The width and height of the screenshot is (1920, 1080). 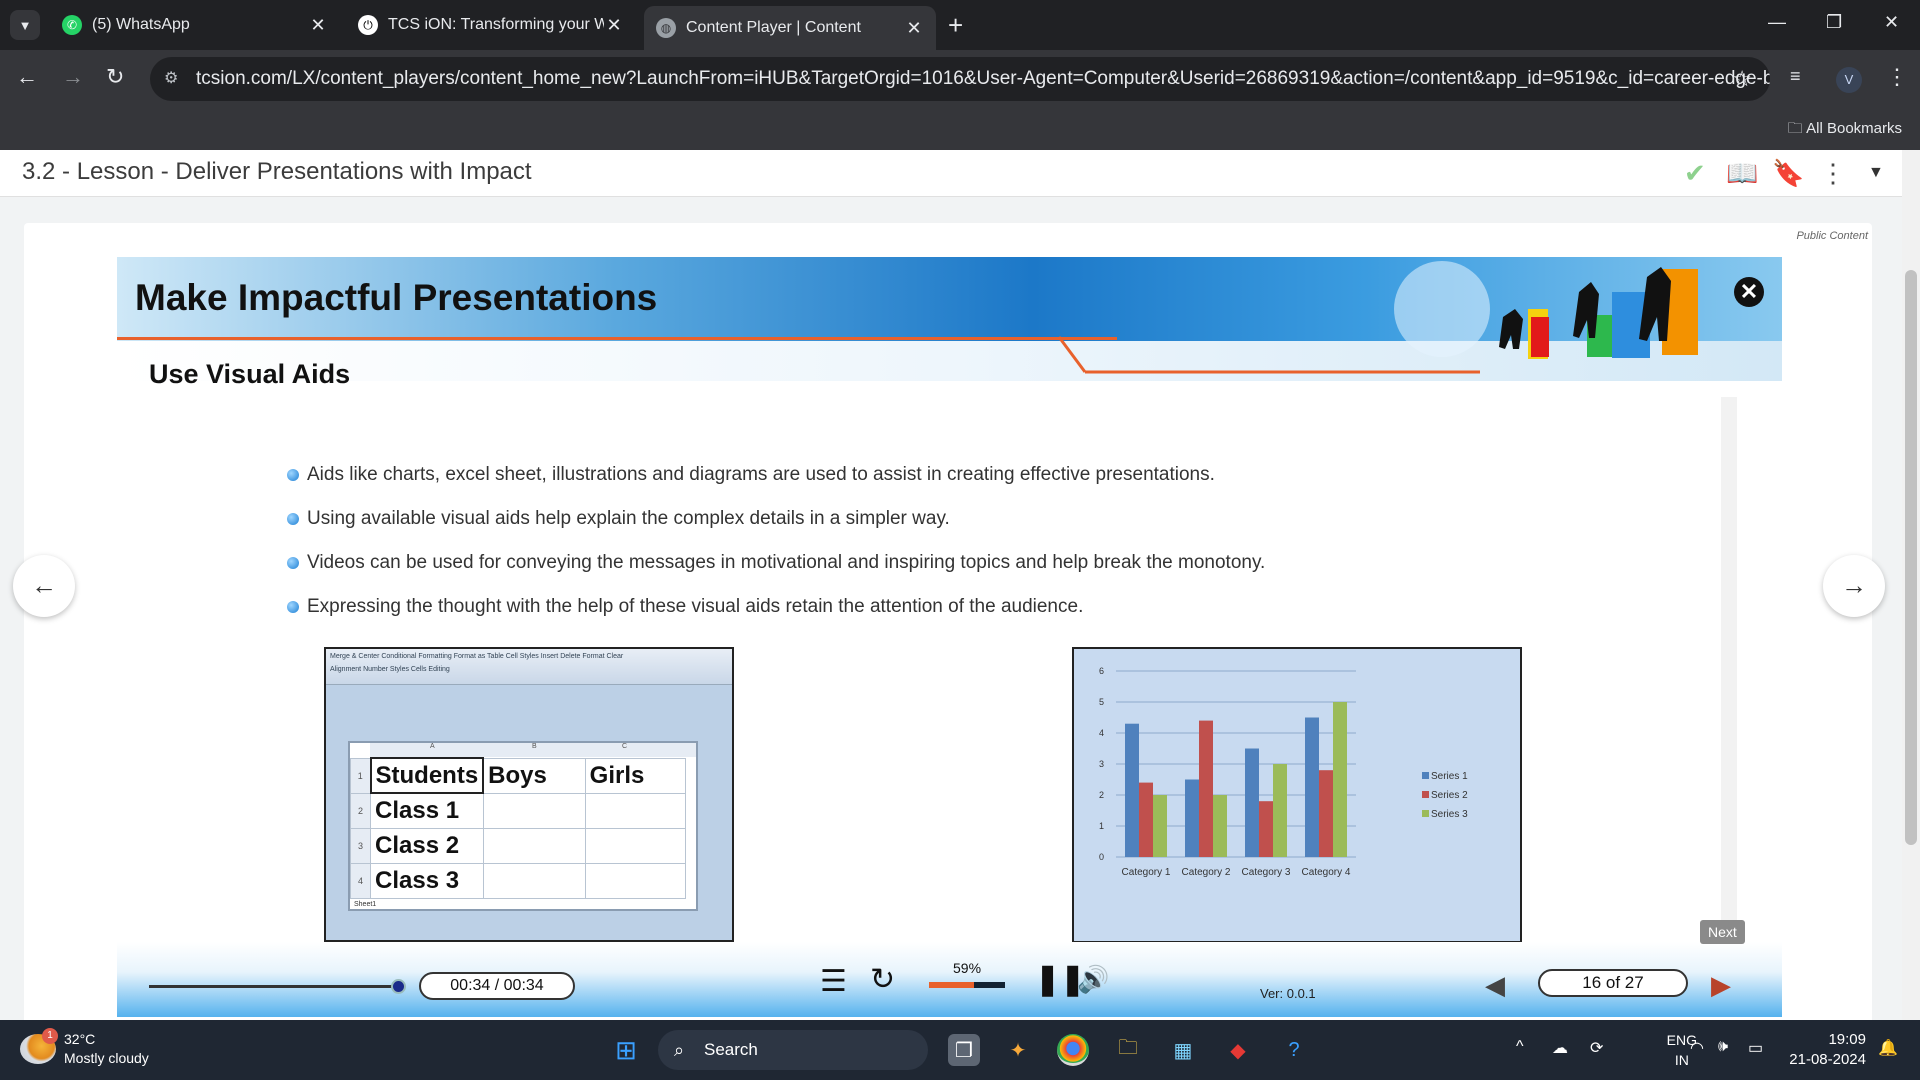 I want to click on sync-icon: ⟳, so click(x=1596, y=1048).